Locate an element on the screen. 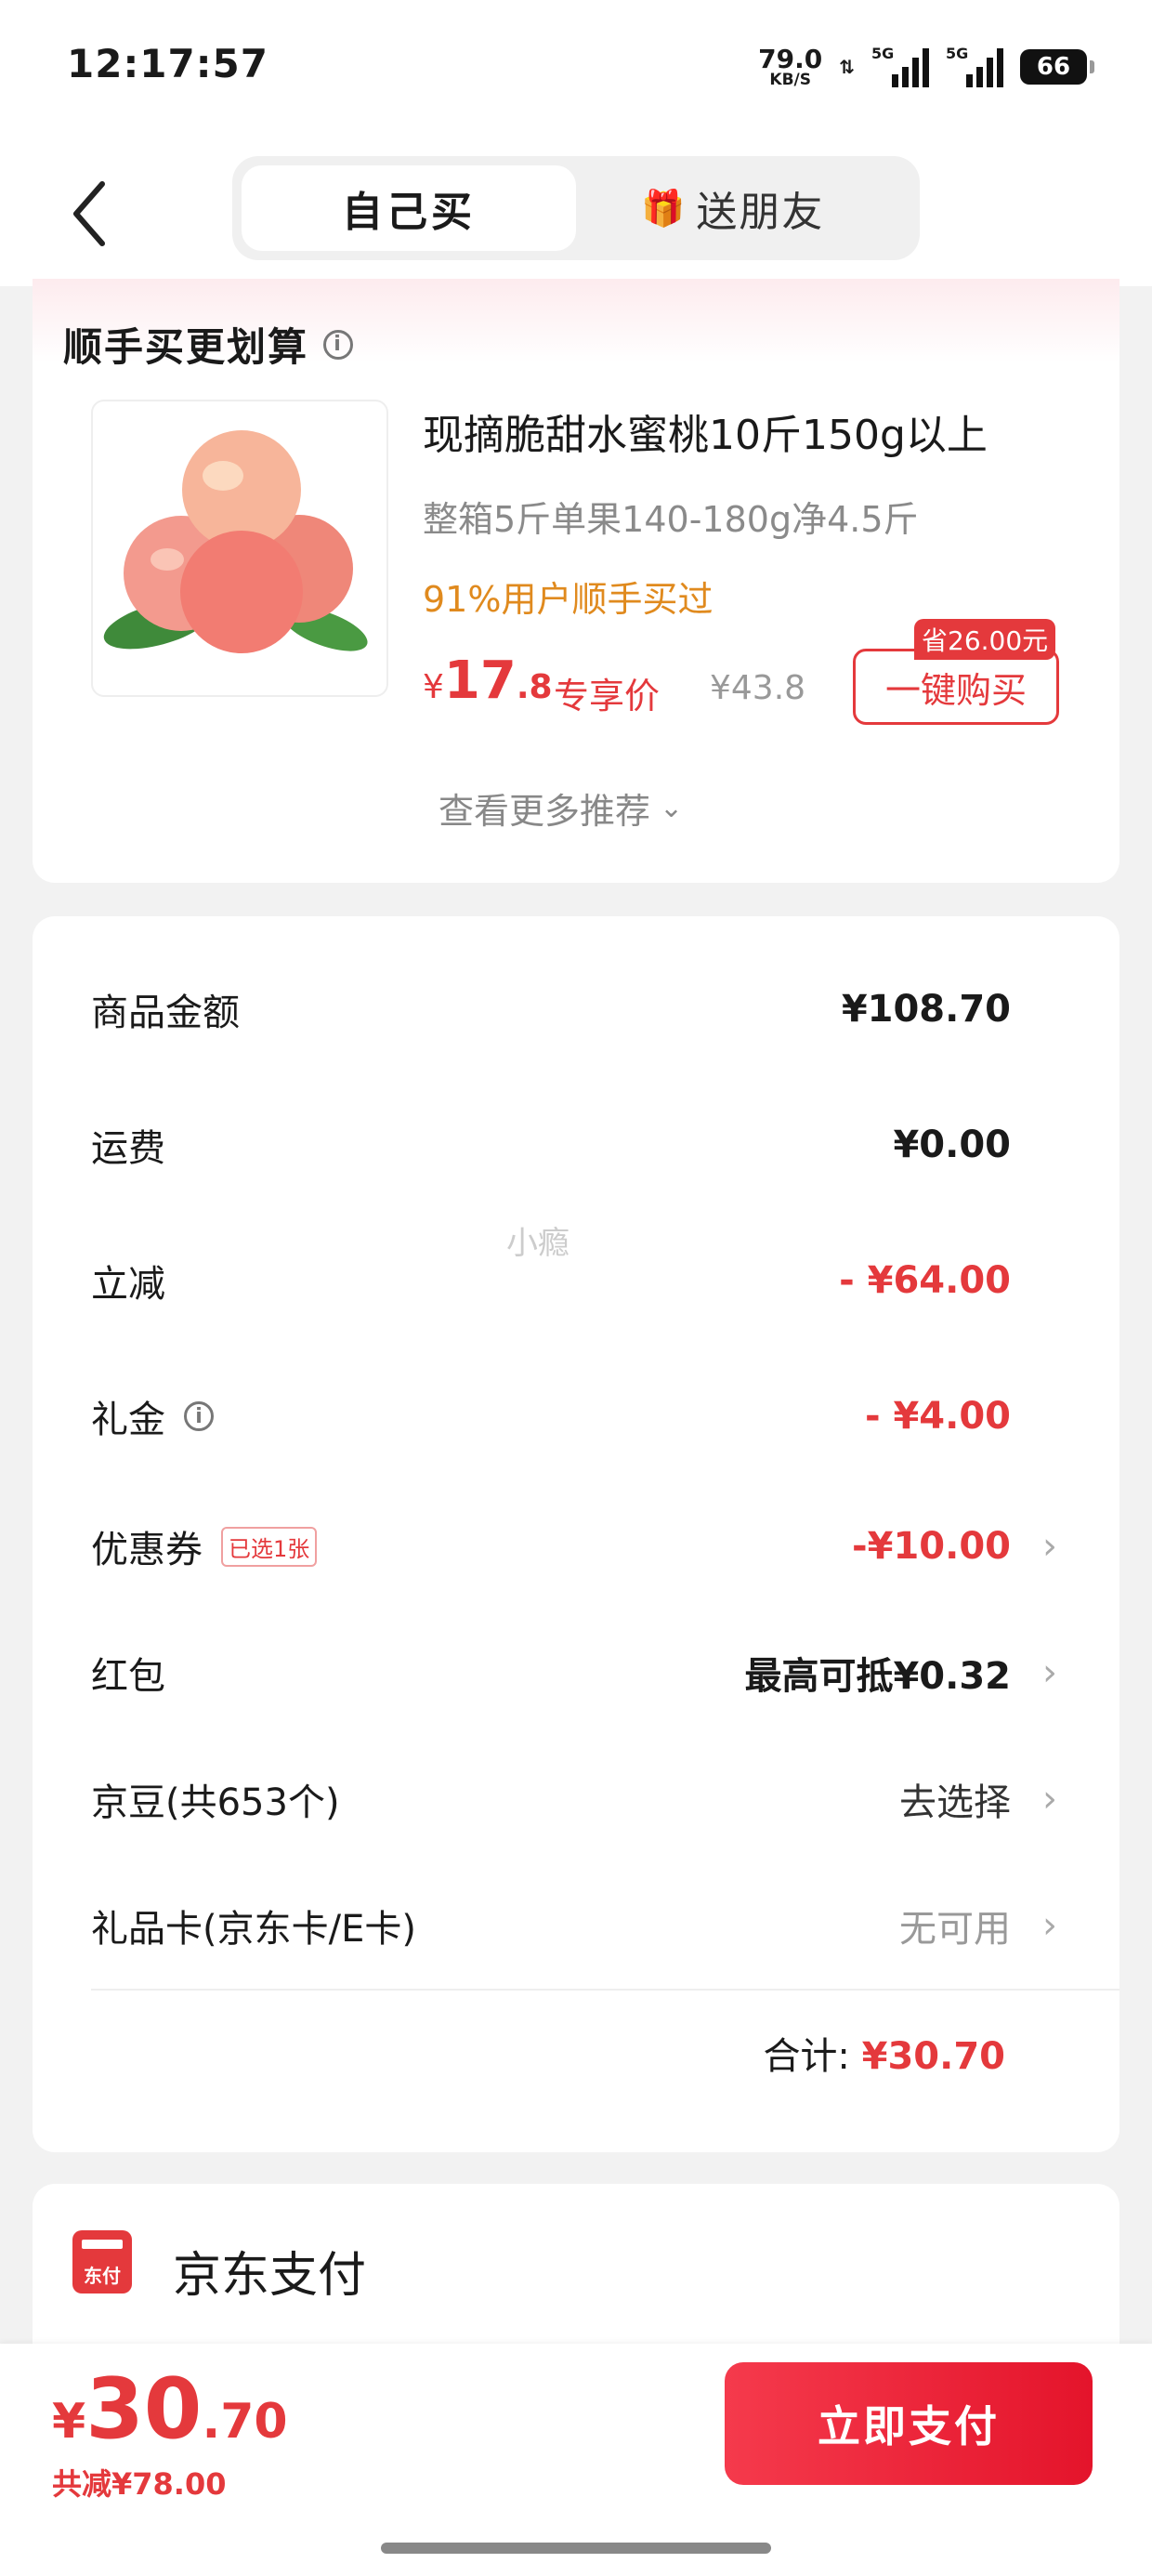  signal-5g-icon: 5G is located at coordinates (900, 66).